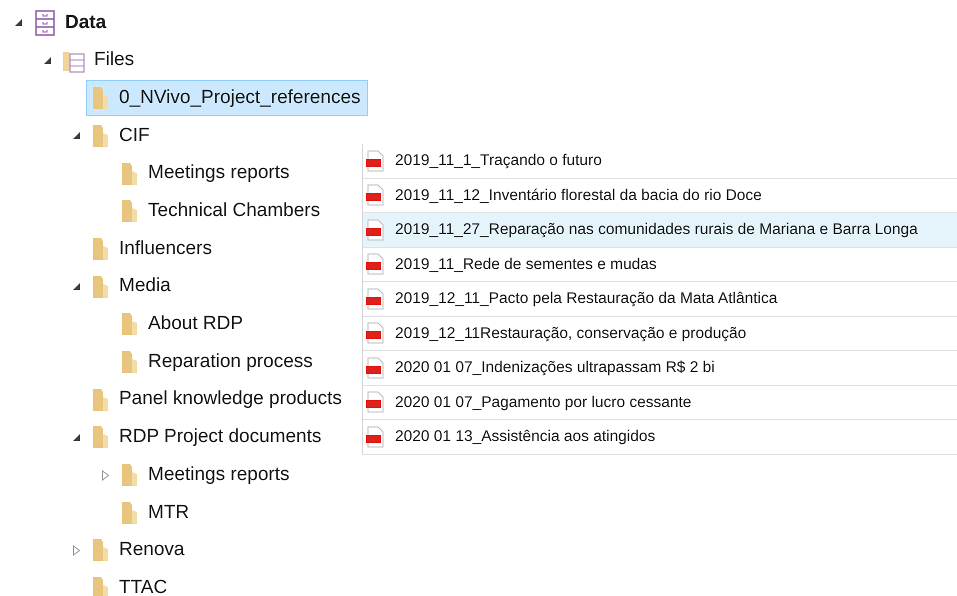  I want to click on file-name: 2020 01 07_Indenizações ultrapassam R$ 2 bi, so click(555, 368).